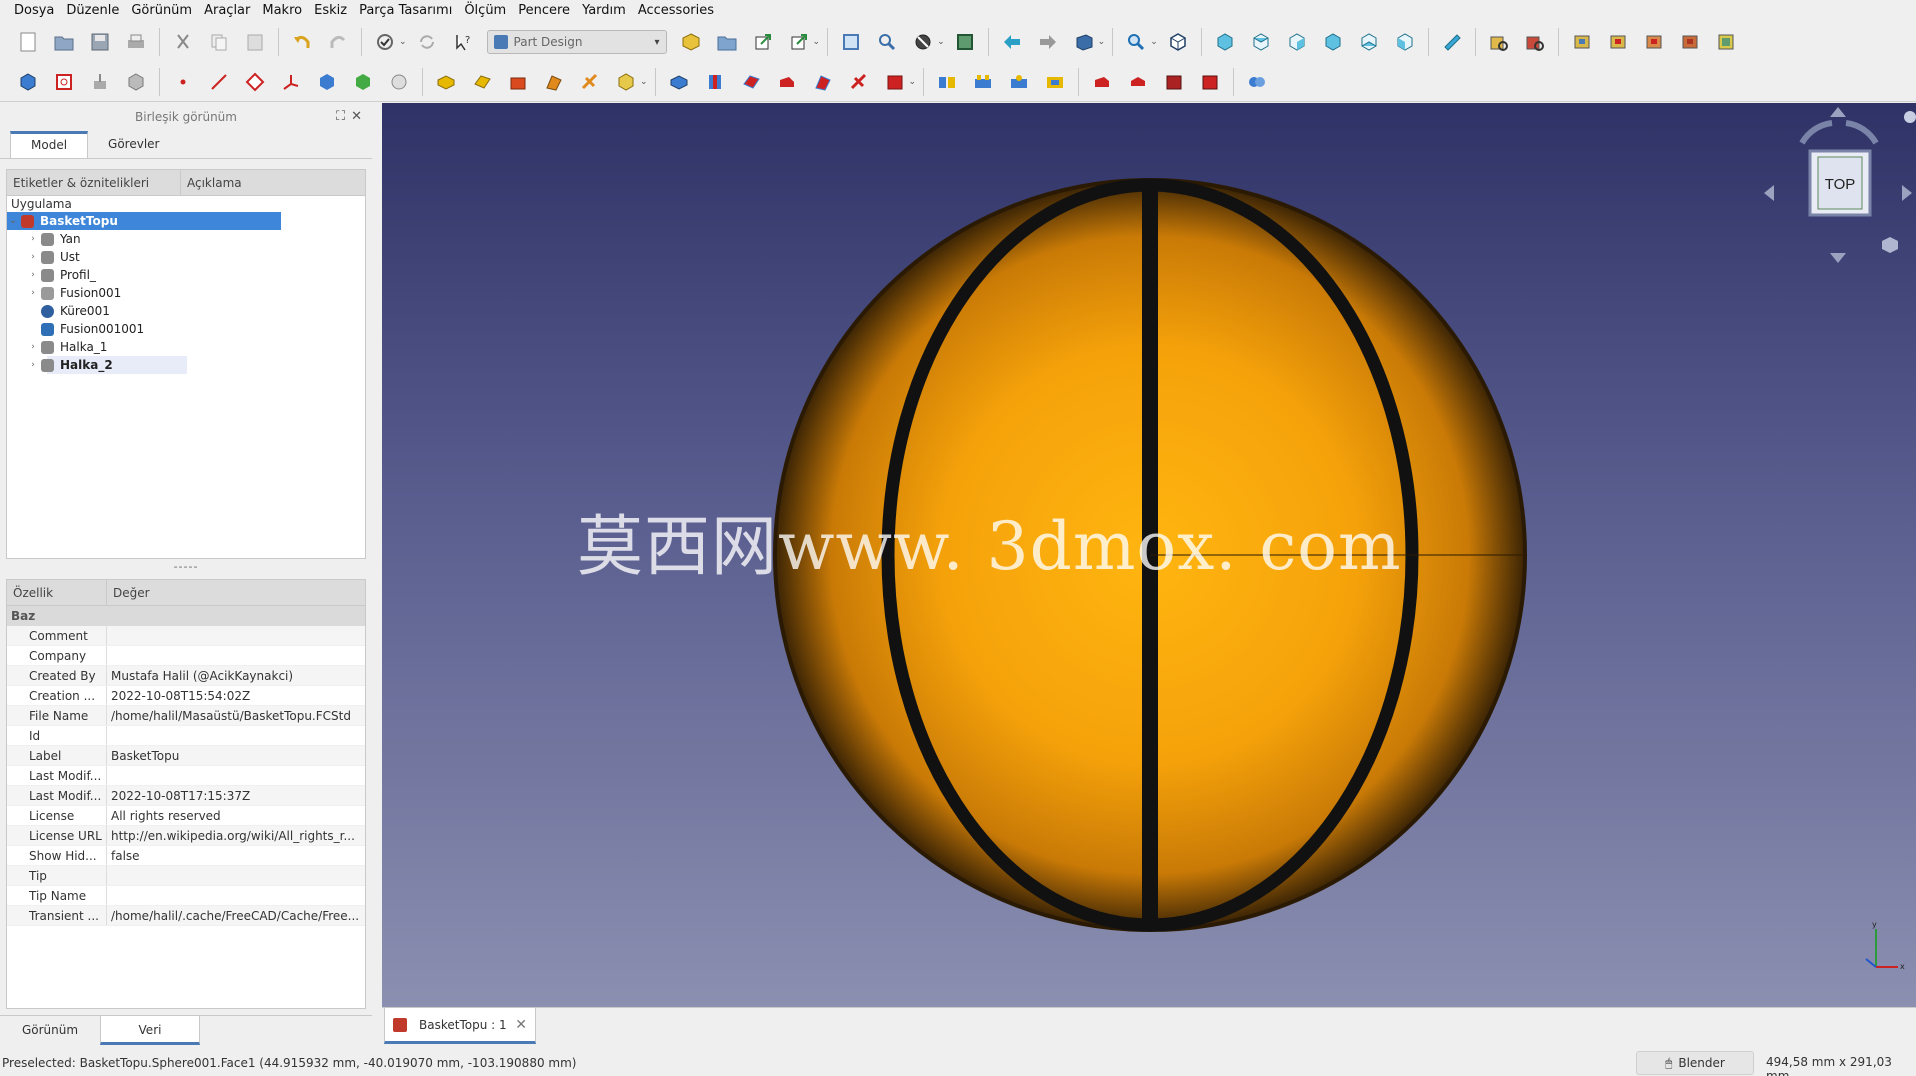 The width and height of the screenshot is (1916, 1076). I want to click on addon-tool-4-icon, so click(1618, 42).